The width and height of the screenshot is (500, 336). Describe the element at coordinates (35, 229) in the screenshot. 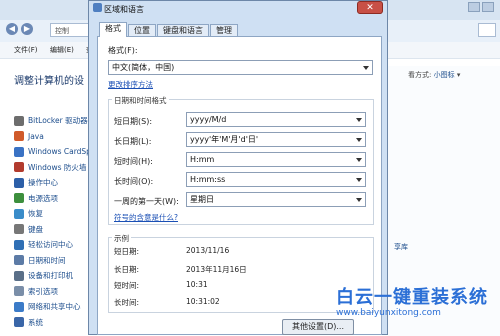

I see `control-panel-item-label: 键盘` at that location.